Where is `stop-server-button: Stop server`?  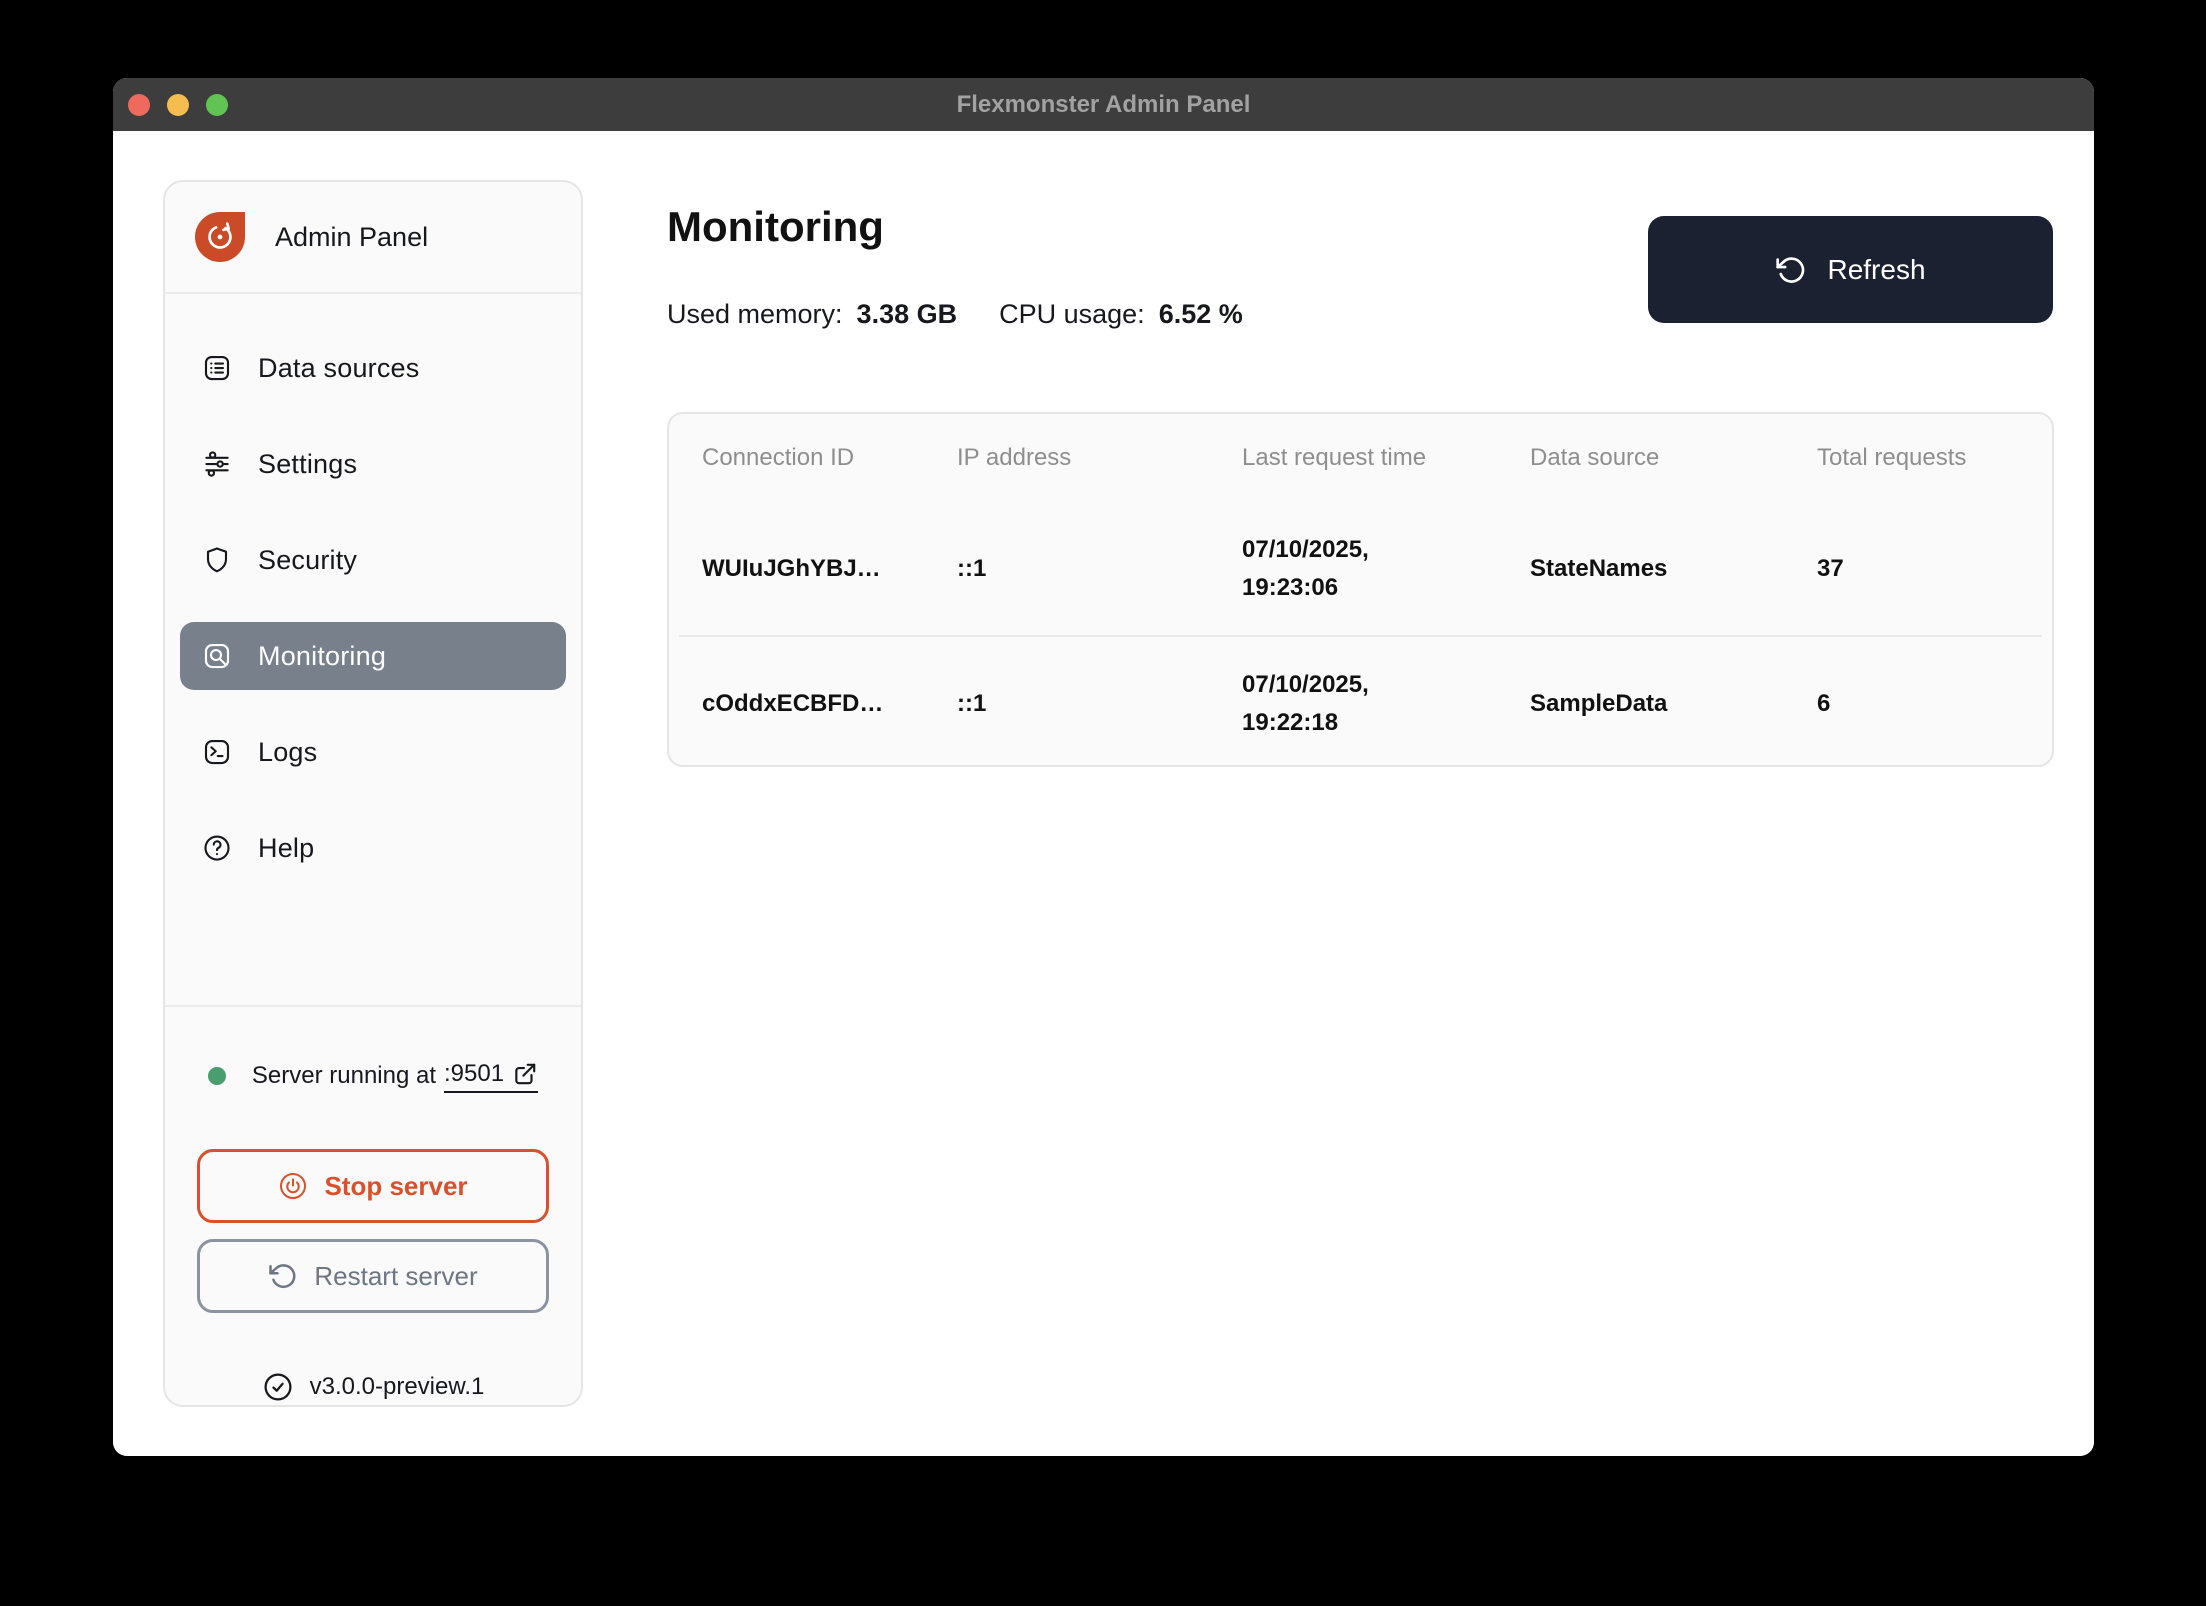 stop-server-button: Stop server is located at coordinates (373, 1186).